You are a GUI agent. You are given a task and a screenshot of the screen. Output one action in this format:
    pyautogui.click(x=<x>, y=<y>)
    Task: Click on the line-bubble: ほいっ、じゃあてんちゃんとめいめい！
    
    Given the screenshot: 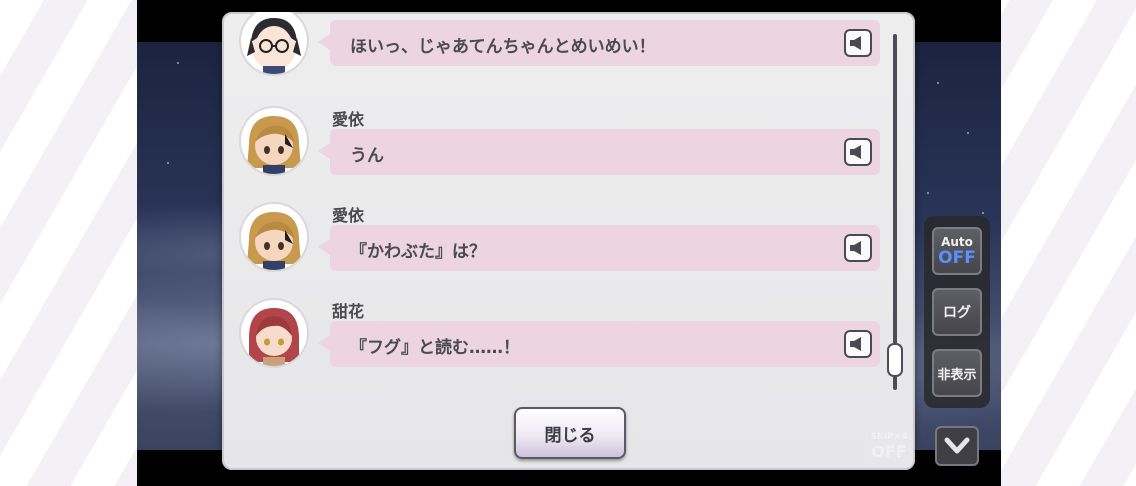 What is the action you would take?
    pyautogui.click(x=599, y=43)
    